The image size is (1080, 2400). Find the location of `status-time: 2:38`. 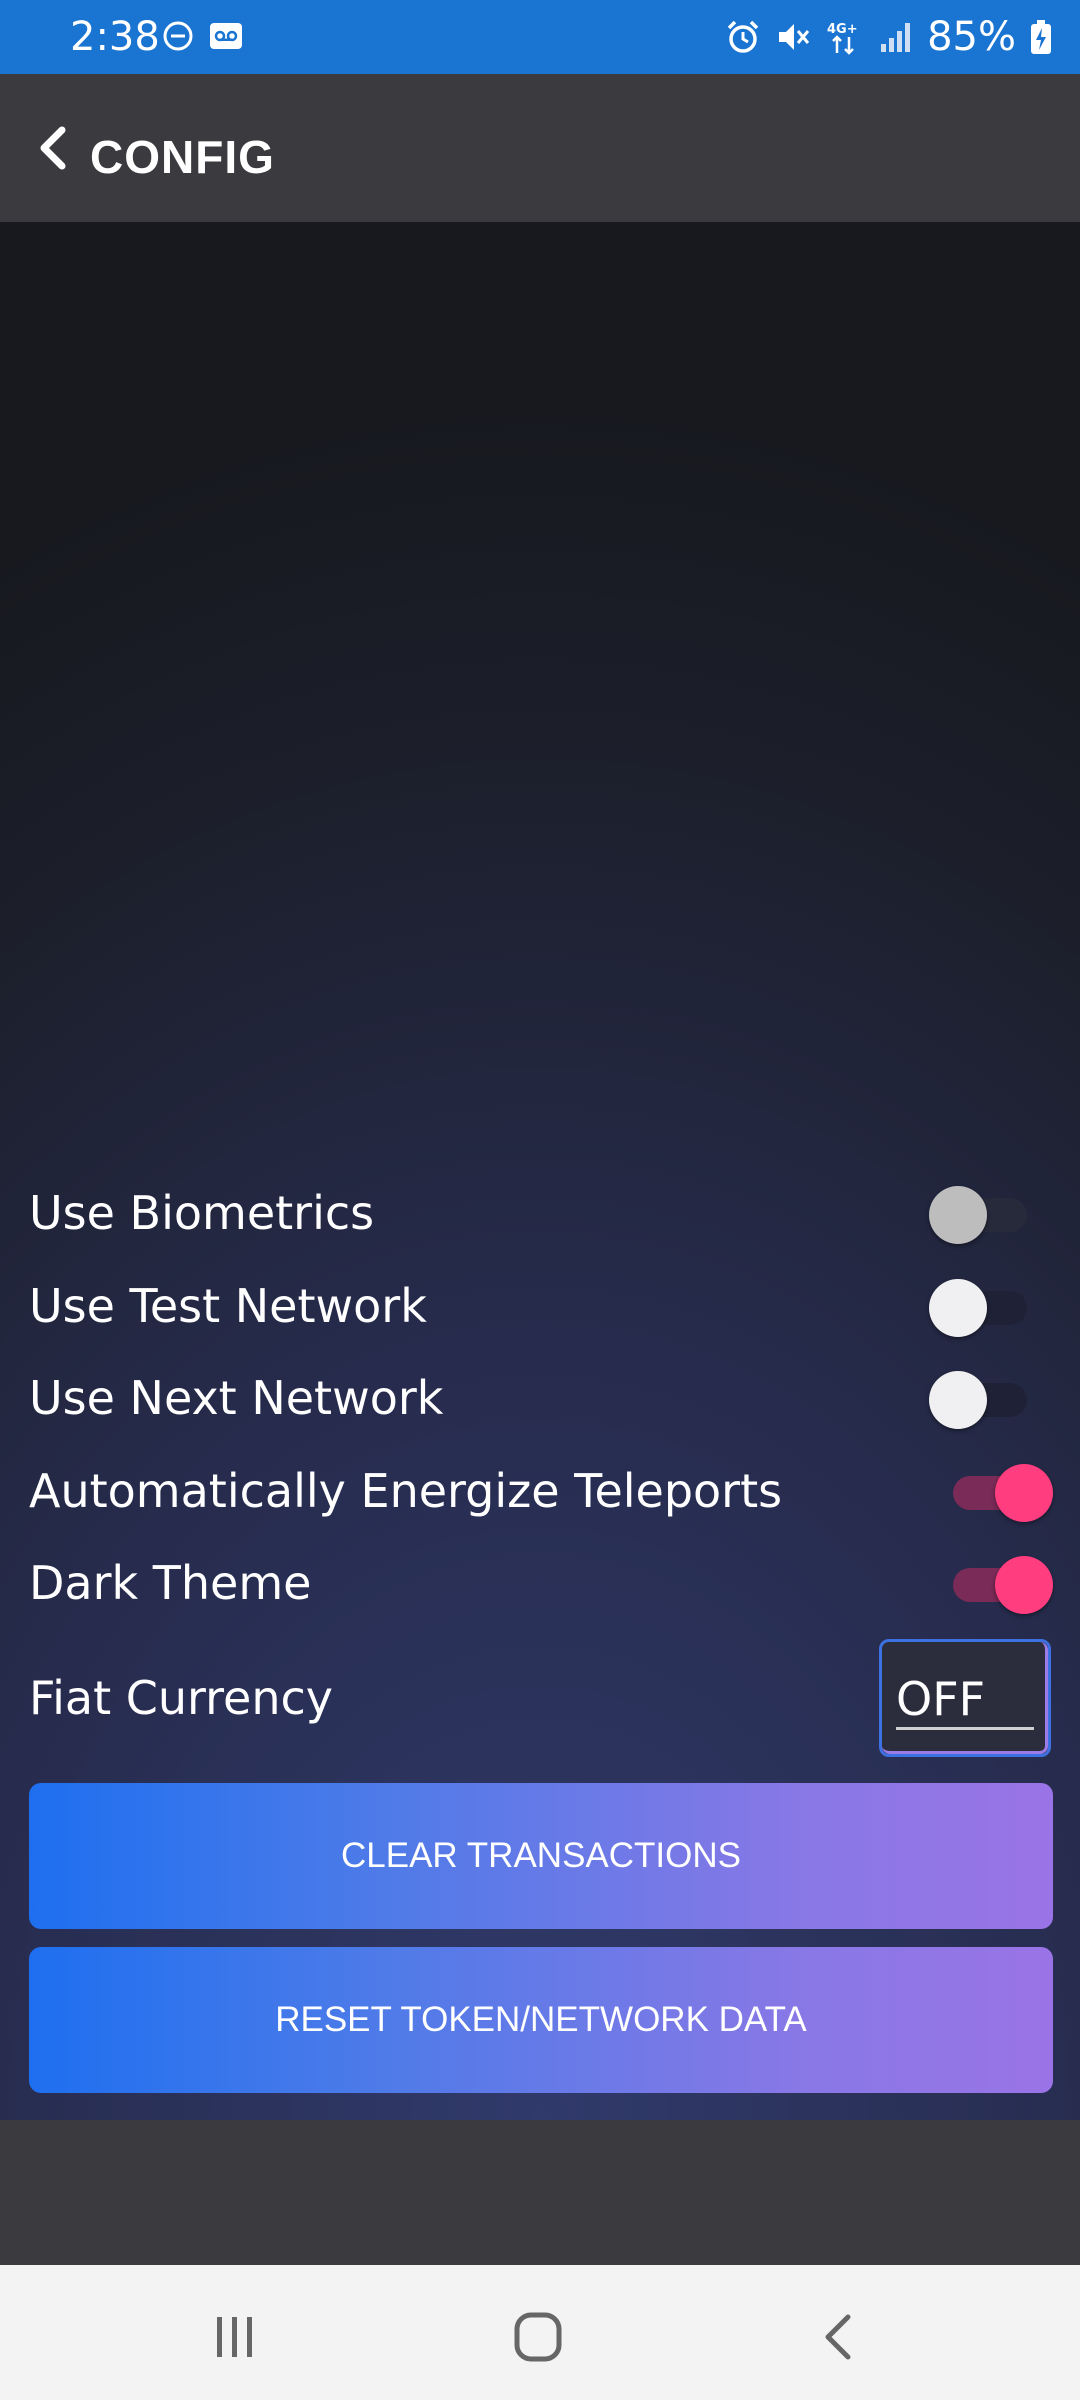

status-time: 2:38 is located at coordinates (115, 37).